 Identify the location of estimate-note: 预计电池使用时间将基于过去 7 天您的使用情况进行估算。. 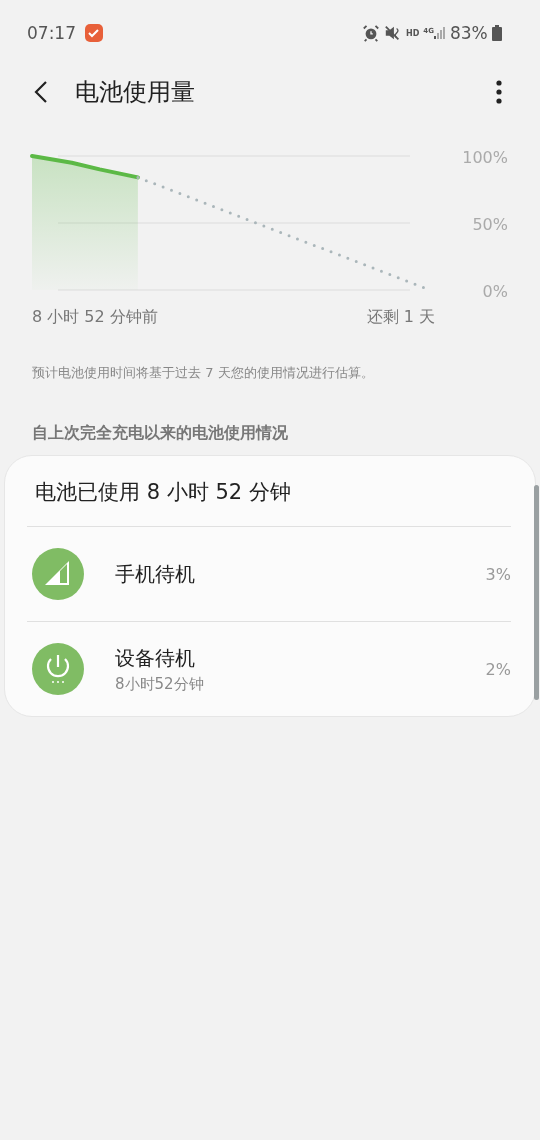
(203, 373).